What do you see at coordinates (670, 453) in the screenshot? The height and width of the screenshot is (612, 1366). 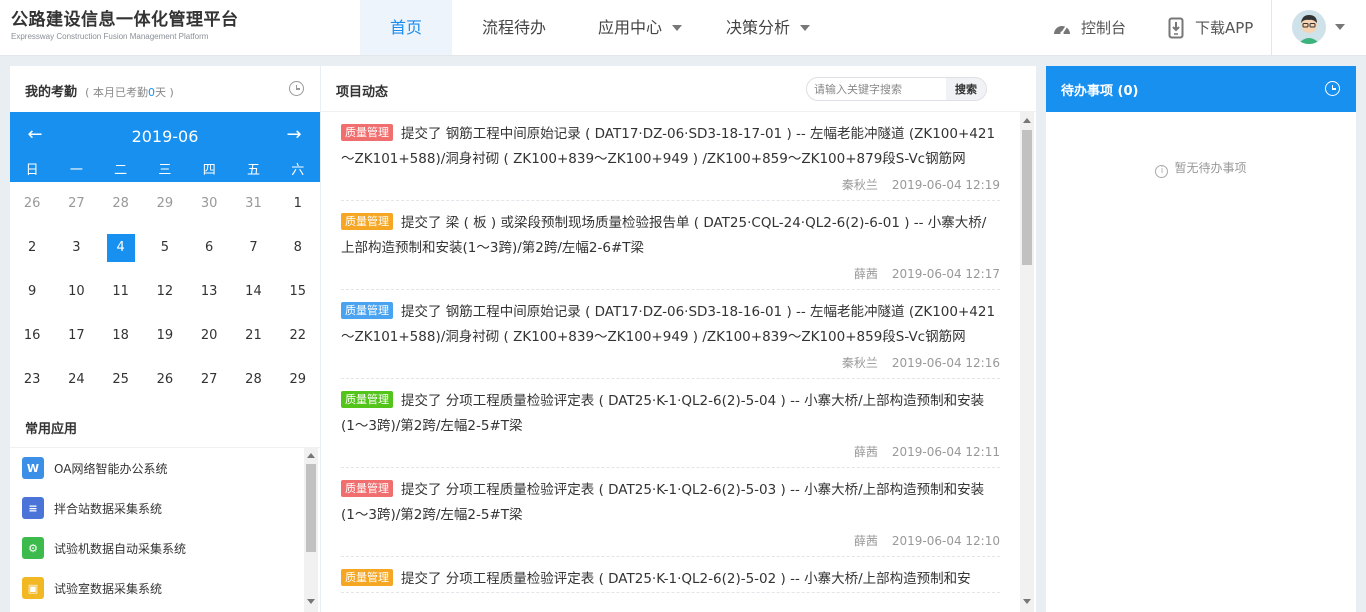 I see `feed-item-meta: 薛茜 2019-06-04 12:11` at bounding box center [670, 453].